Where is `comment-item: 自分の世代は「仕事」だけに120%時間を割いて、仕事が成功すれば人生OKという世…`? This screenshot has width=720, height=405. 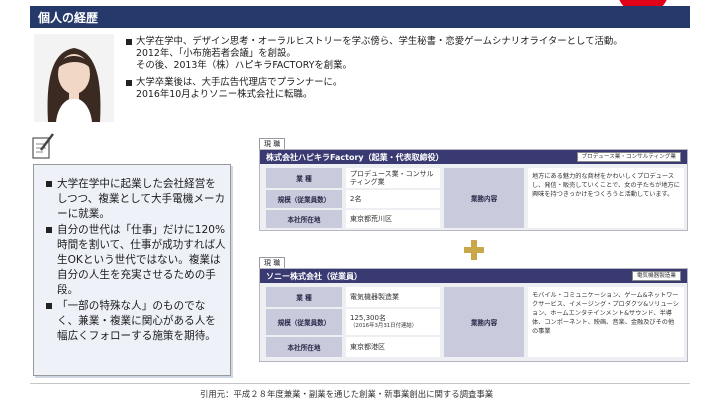
comment-item: 自分の世代は「仕事」だけに120%時間を割いて、仕事が成功すれば人生OKという世… is located at coordinates (136, 260).